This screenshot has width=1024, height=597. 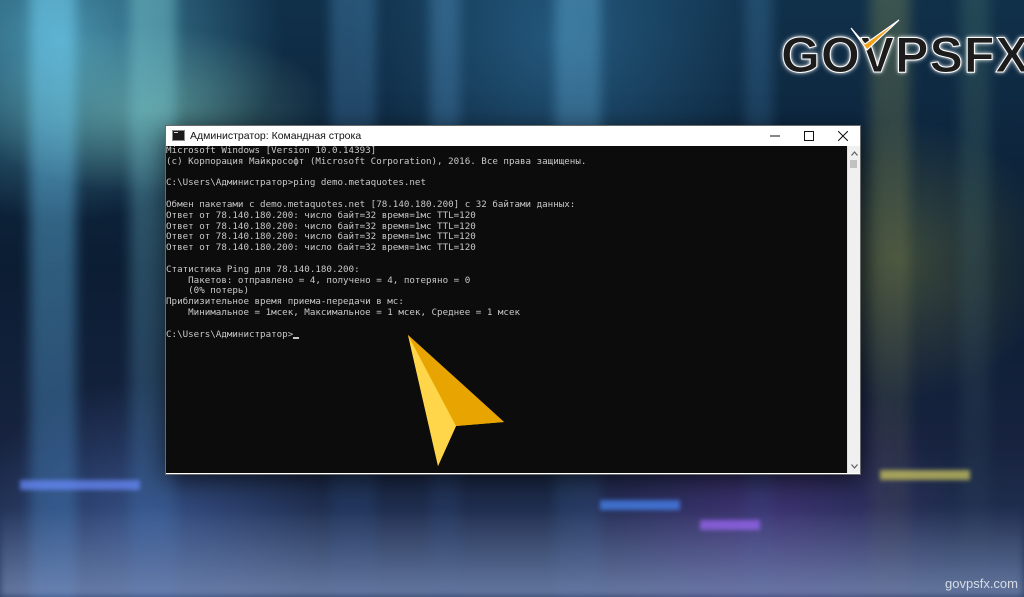 What do you see at coordinates (456, 400) in the screenshot?
I see `yellow-arrow-pointer-icon` at bounding box center [456, 400].